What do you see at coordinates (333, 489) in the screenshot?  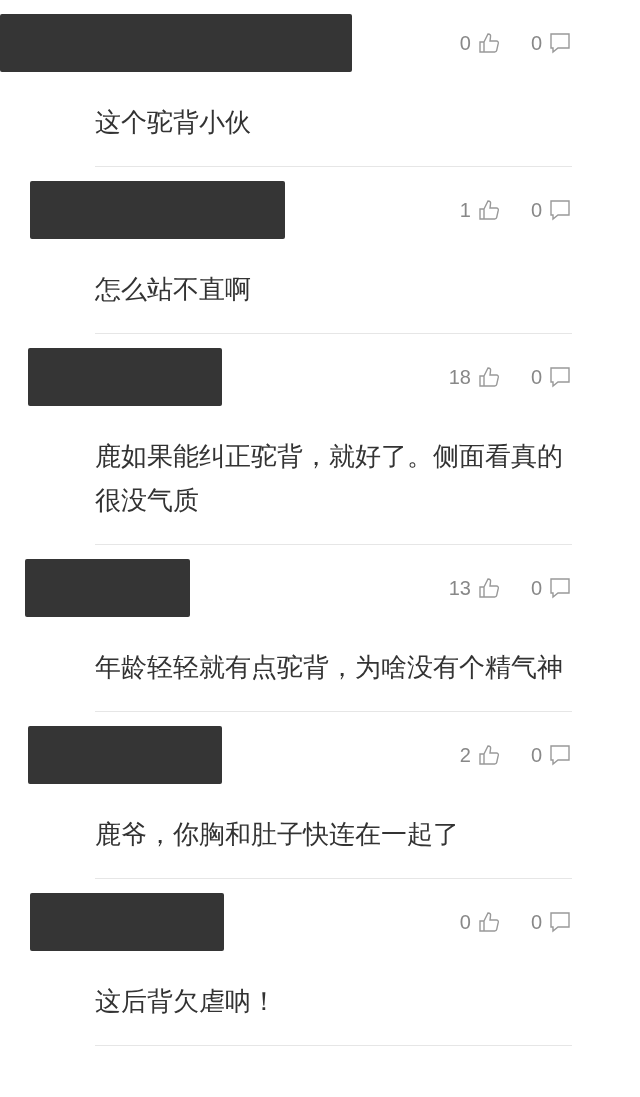 I see `comment-text: 鹿如果能纠正驼背，就好了。侧面看真的很没气质` at bounding box center [333, 489].